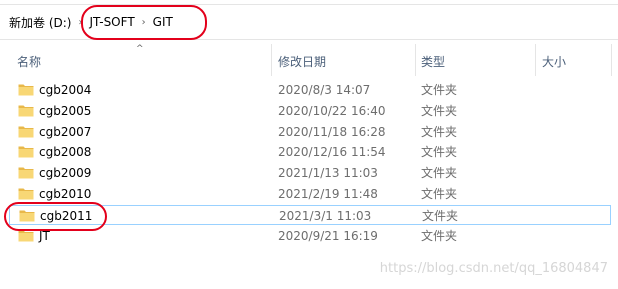 This screenshot has height=289, width=618. What do you see at coordinates (332, 110) in the screenshot?
I see `file-modified-date: 2020/10/22 16:40` at bounding box center [332, 110].